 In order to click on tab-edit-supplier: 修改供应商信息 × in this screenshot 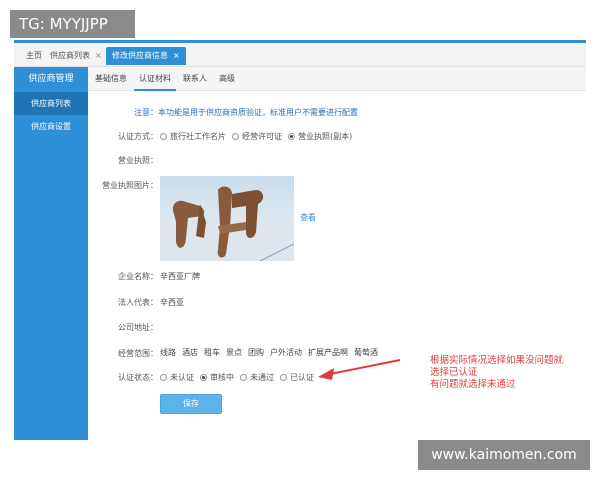, I will do `click(146, 56)`.